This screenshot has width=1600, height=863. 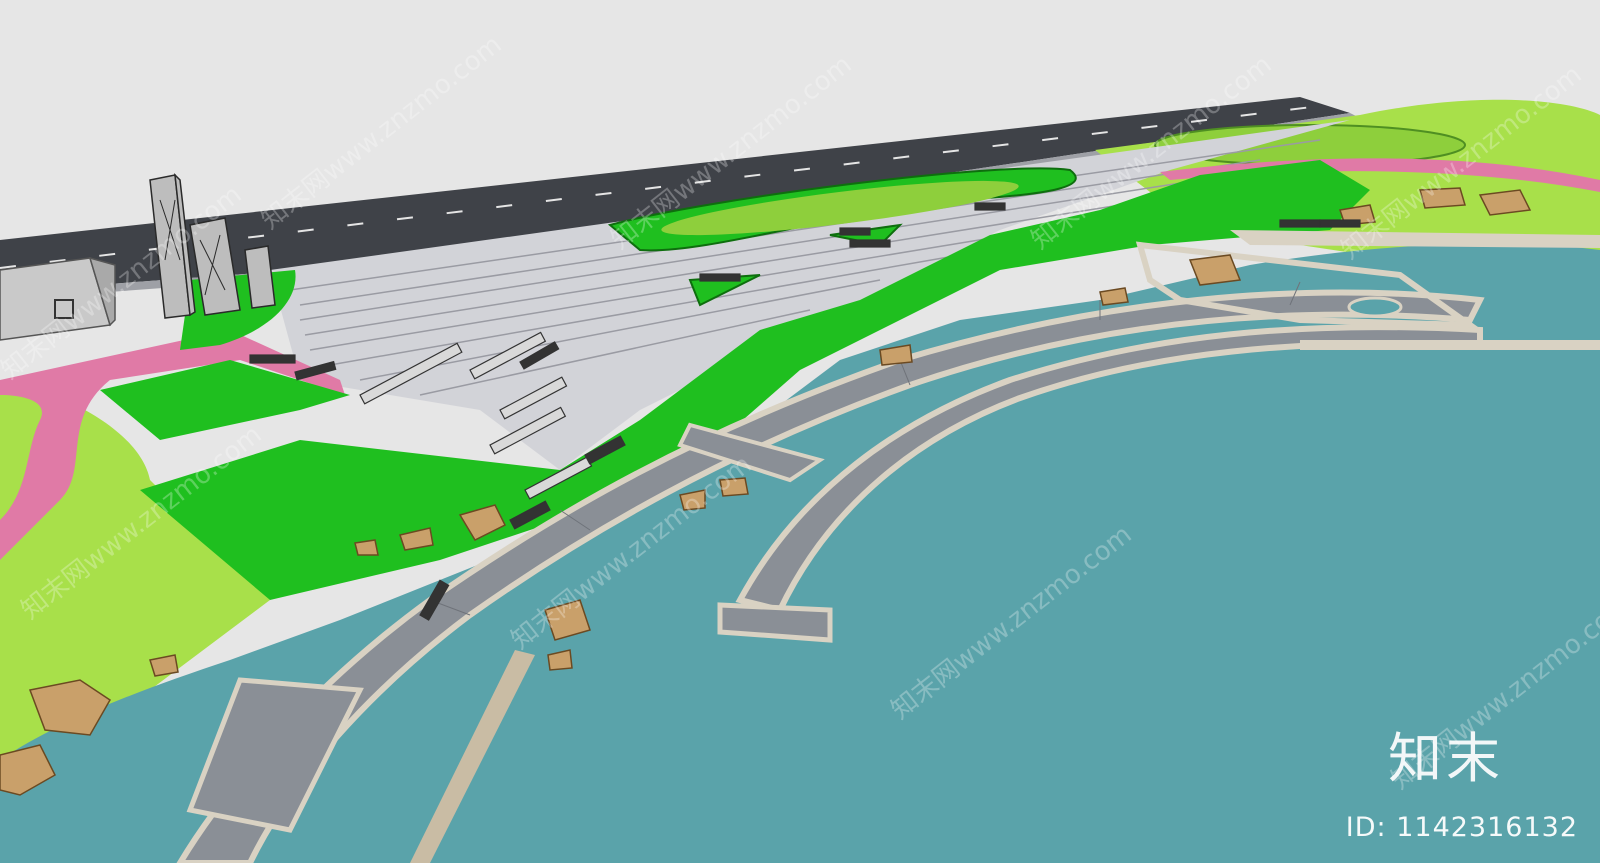 I want to click on watermark-logo: 知末, so click(x=1446, y=758).